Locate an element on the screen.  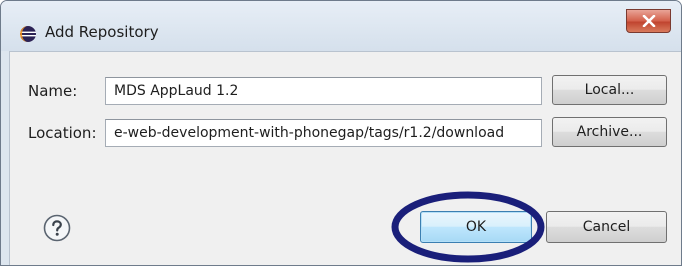
name-label: Name: is located at coordinates (53, 91).